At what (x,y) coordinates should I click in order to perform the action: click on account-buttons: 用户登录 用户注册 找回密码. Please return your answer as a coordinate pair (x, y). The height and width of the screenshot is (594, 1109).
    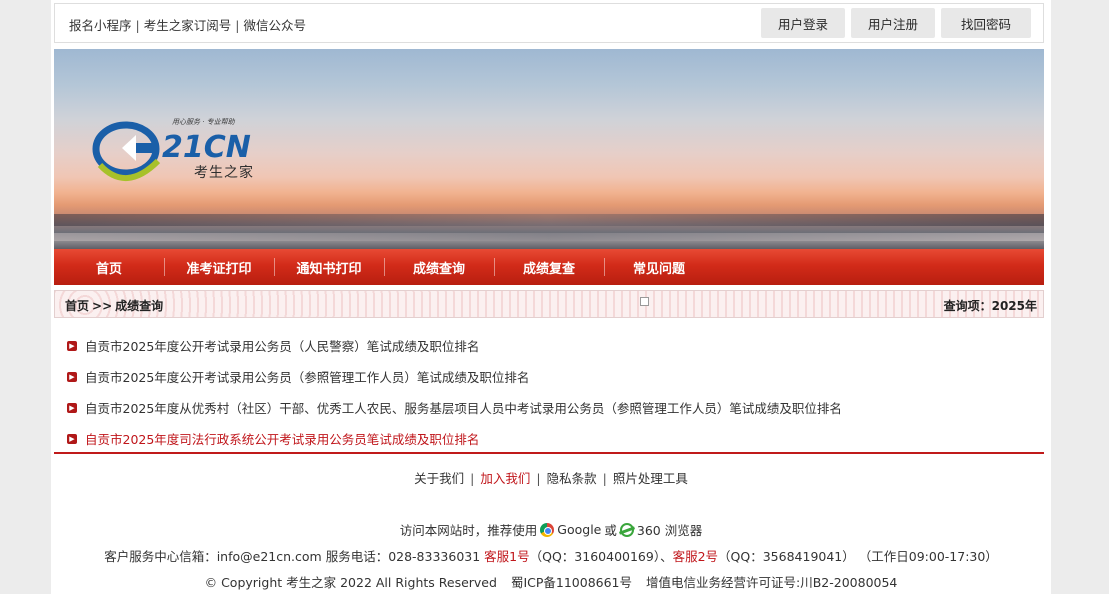
    Looking at the image, I should click on (896, 23).